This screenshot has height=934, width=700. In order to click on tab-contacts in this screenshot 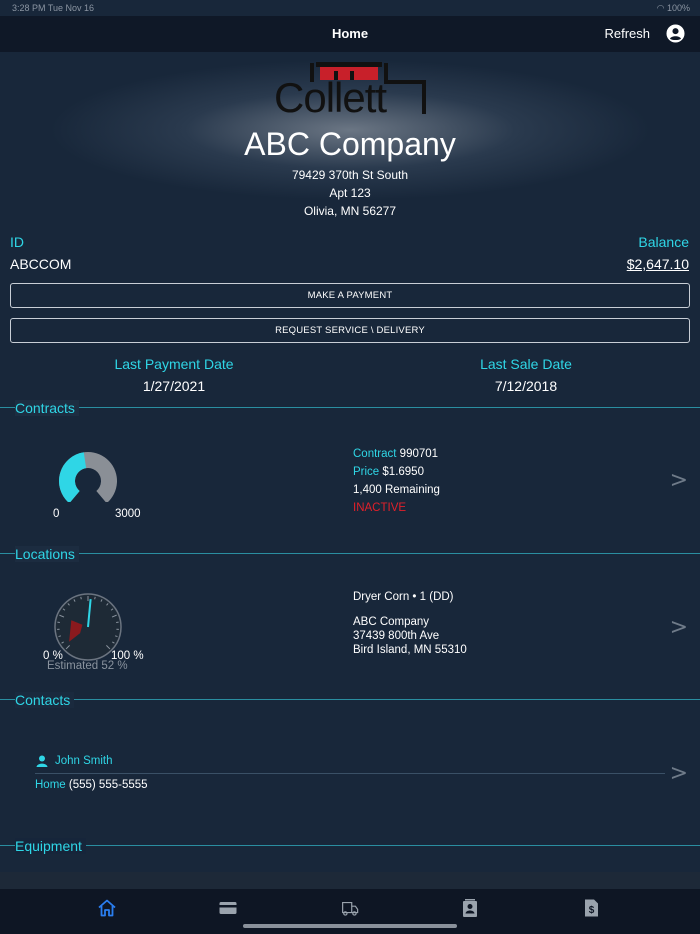, I will do `click(470, 908)`.